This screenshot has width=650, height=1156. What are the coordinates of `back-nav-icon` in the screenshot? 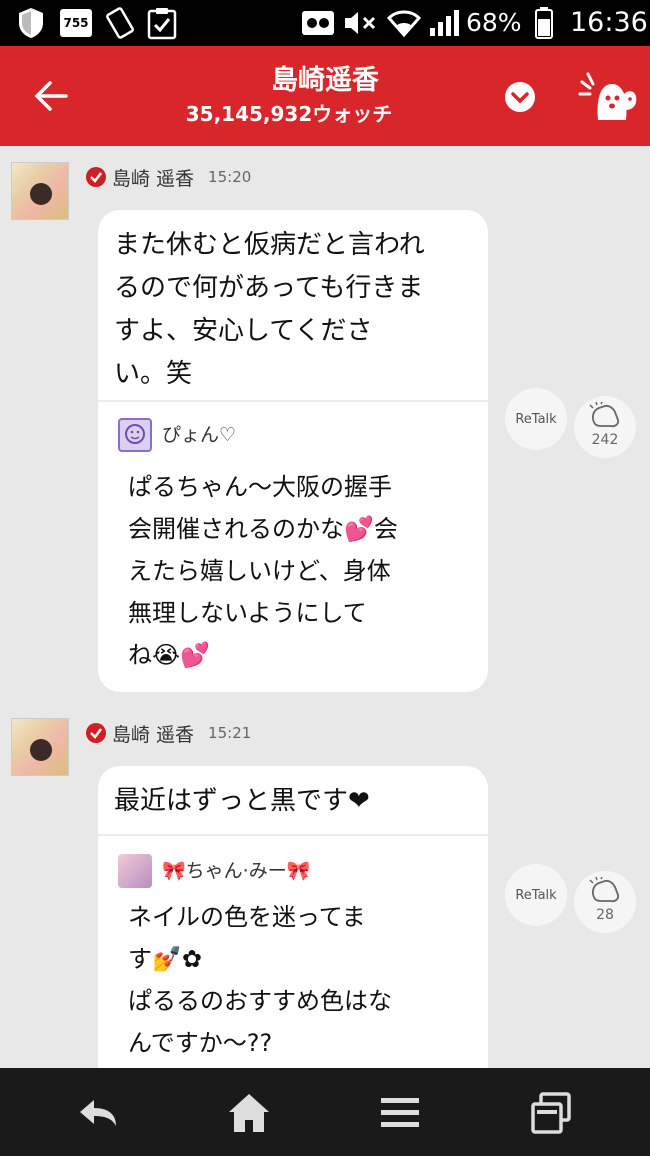 It's located at (99, 1113).